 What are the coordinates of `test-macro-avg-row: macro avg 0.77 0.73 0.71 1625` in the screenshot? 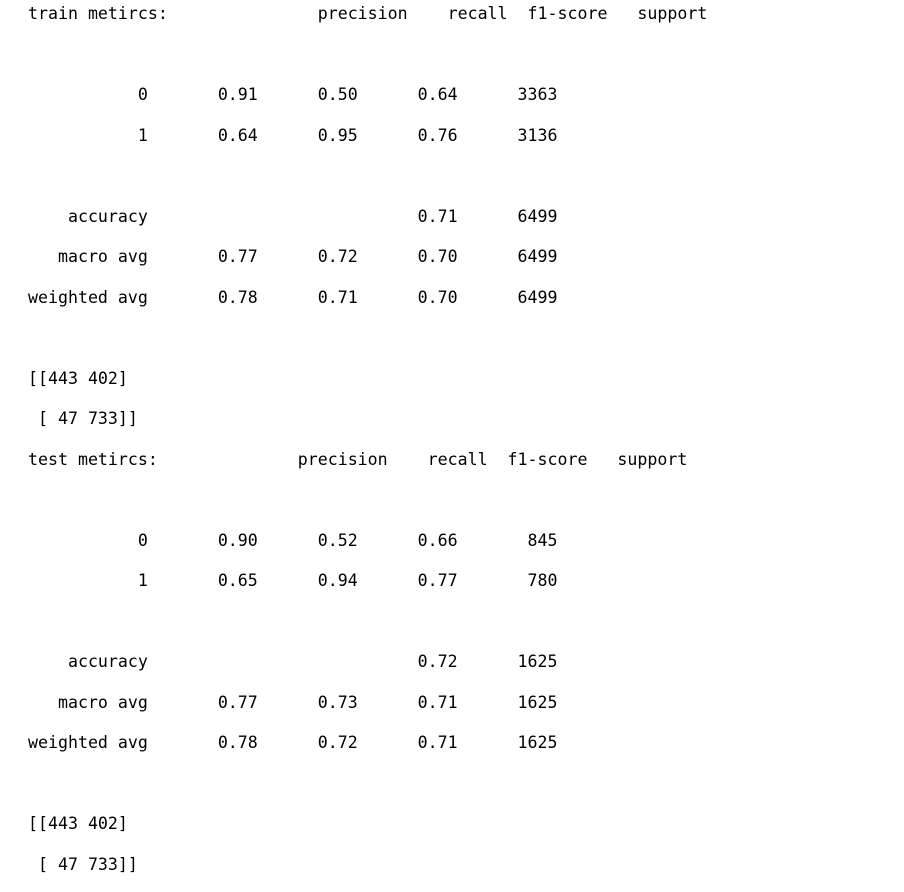 It's located at (293, 702).